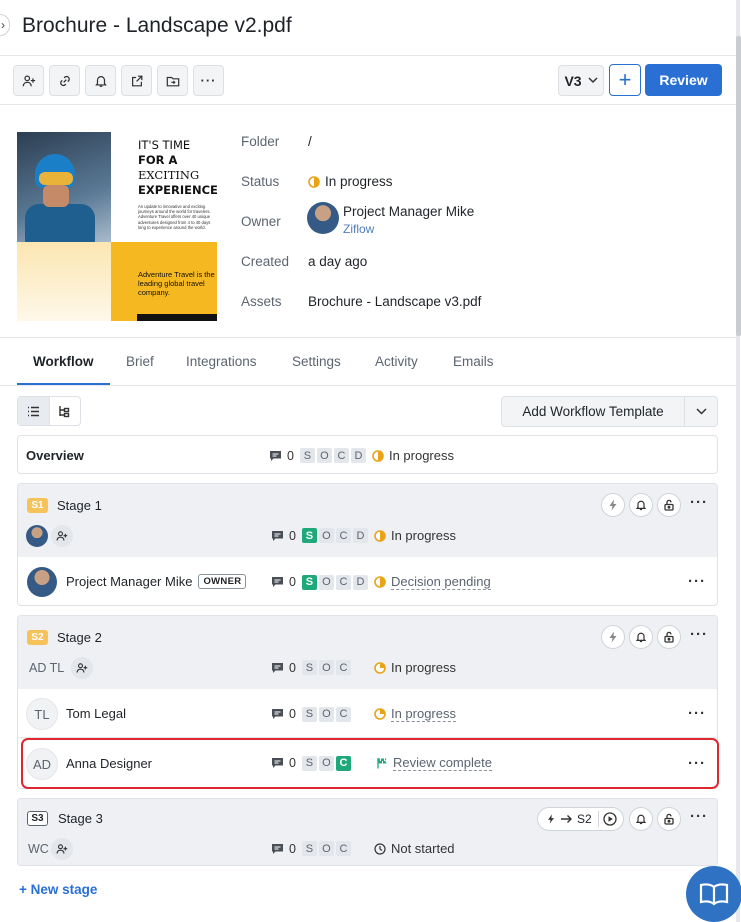 The width and height of the screenshot is (741, 922). Describe the element at coordinates (551, 819) in the screenshot. I see `lightning-icon` at that location.